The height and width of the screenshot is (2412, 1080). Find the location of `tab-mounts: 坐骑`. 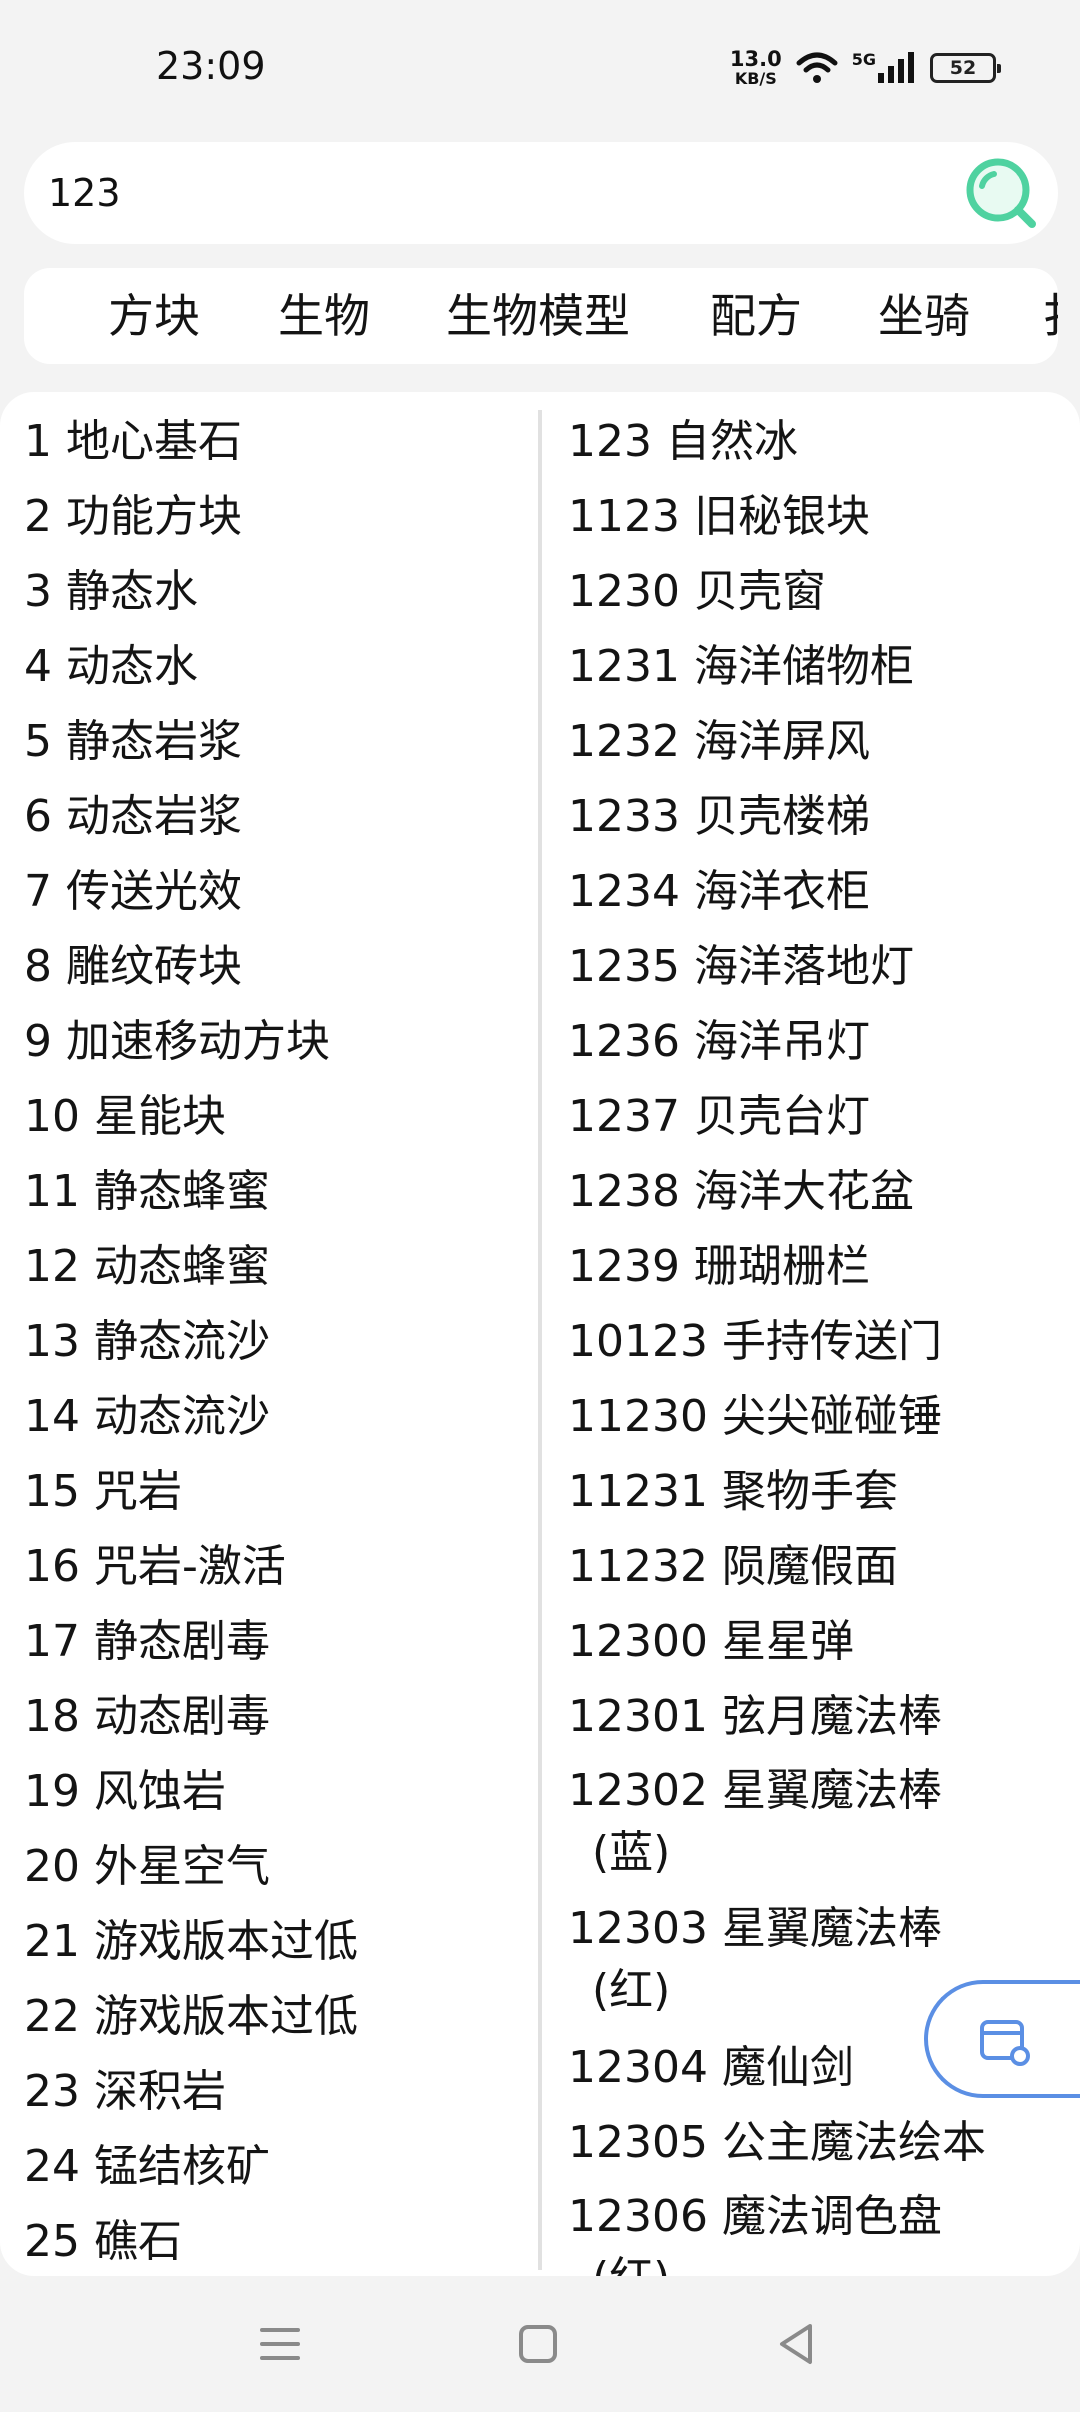

tab-mounts: 坐骑 is located at coordinates (924, 316).